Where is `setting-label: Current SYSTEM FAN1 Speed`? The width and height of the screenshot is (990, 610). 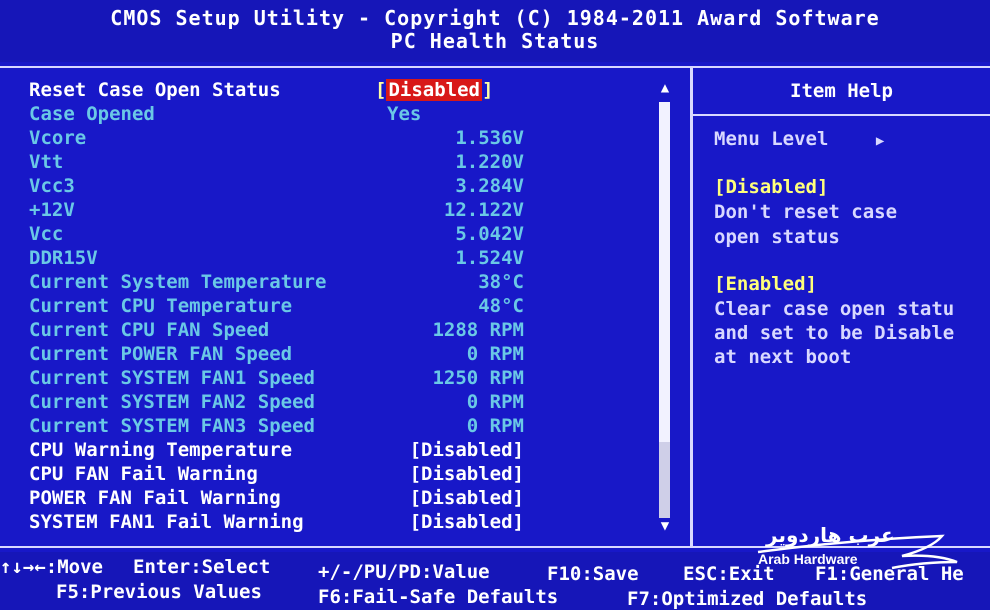
setting-label: Current SYSTEM FAN1 Speed is located at coordinates (172, 378).